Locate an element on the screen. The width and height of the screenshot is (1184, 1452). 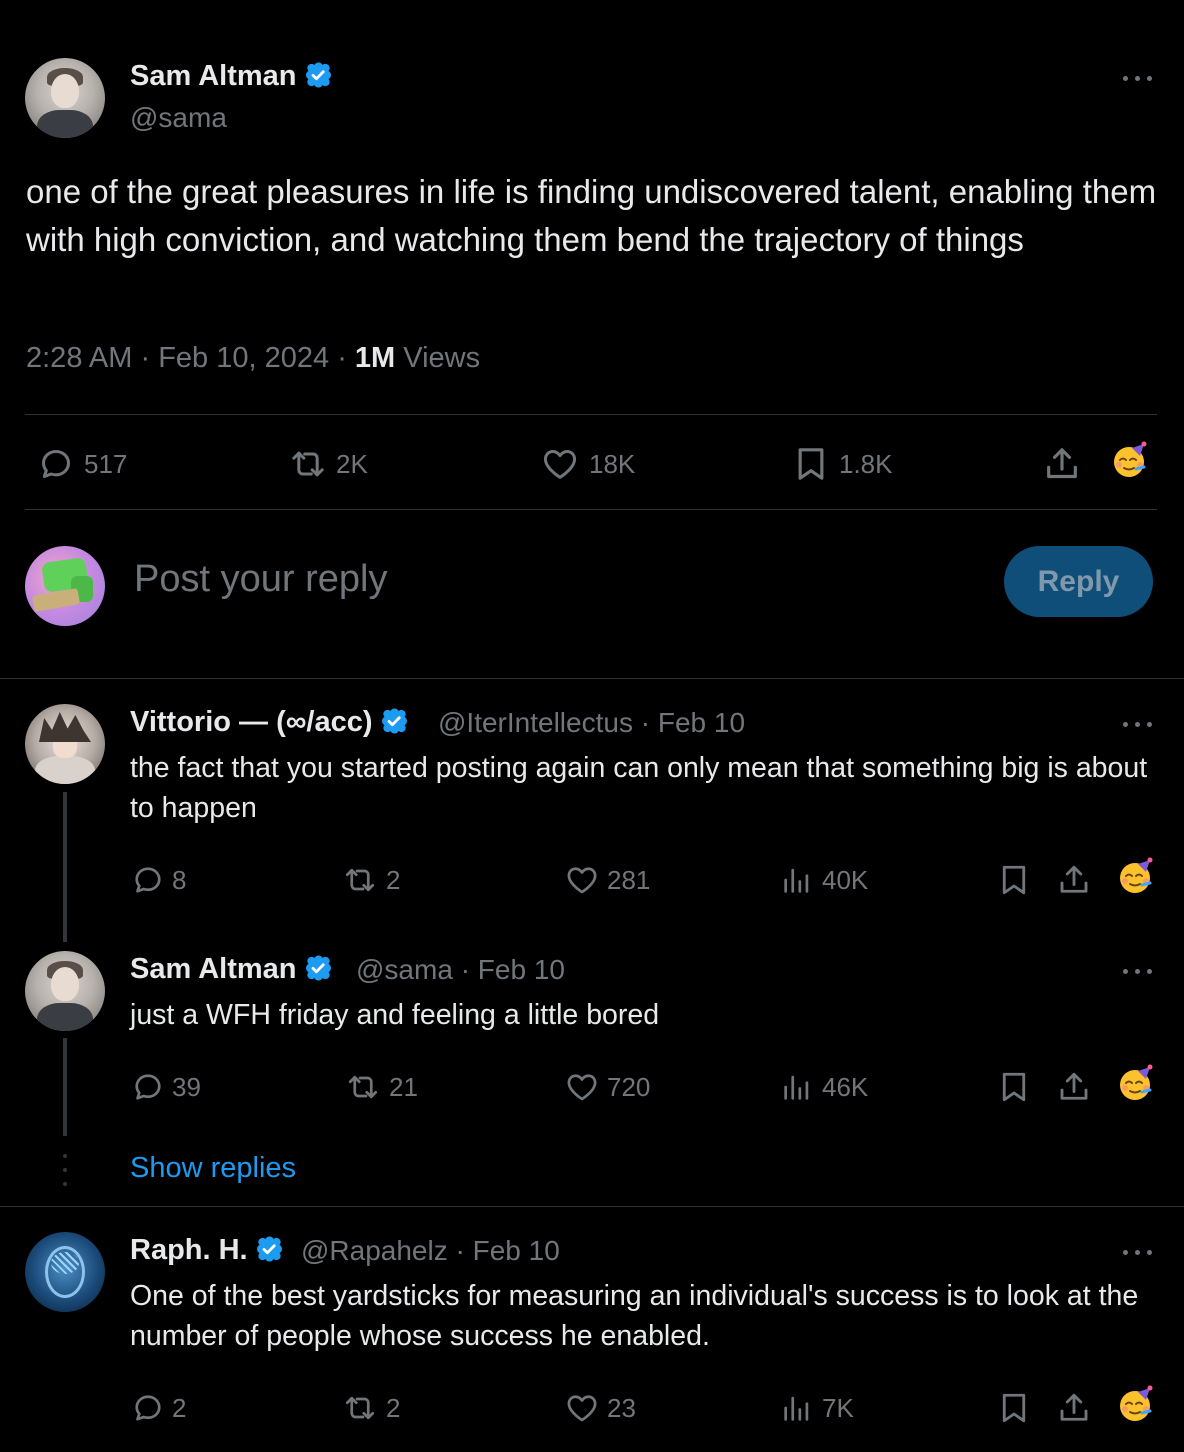
reply-button: 2 is located at coordinates (158, 1408).